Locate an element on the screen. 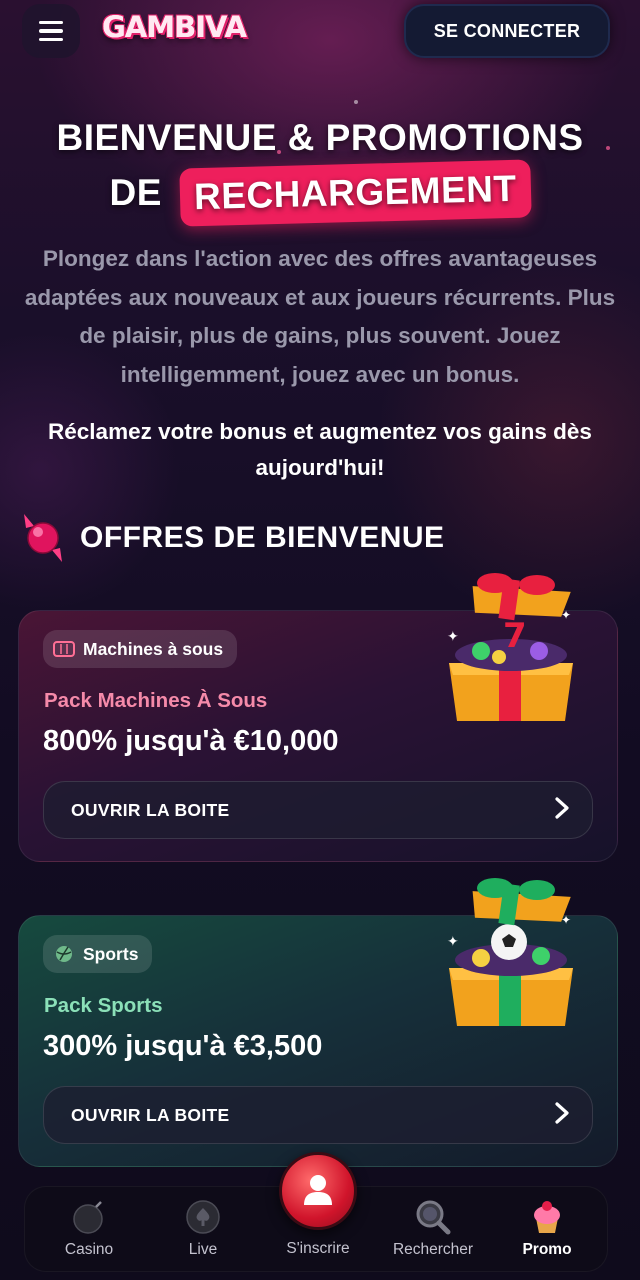  magnifier-icon is located at coordinates (433, 1217).